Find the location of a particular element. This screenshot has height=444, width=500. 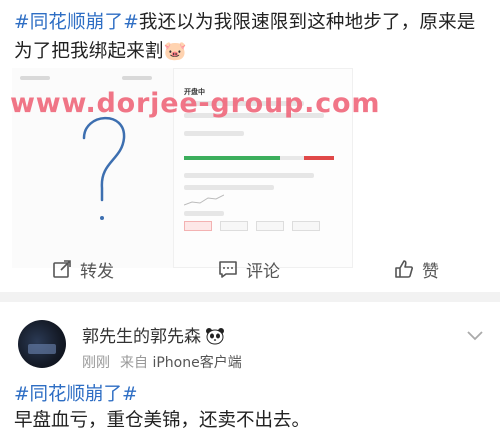

comment-icon is located at coordinates (228, 269).